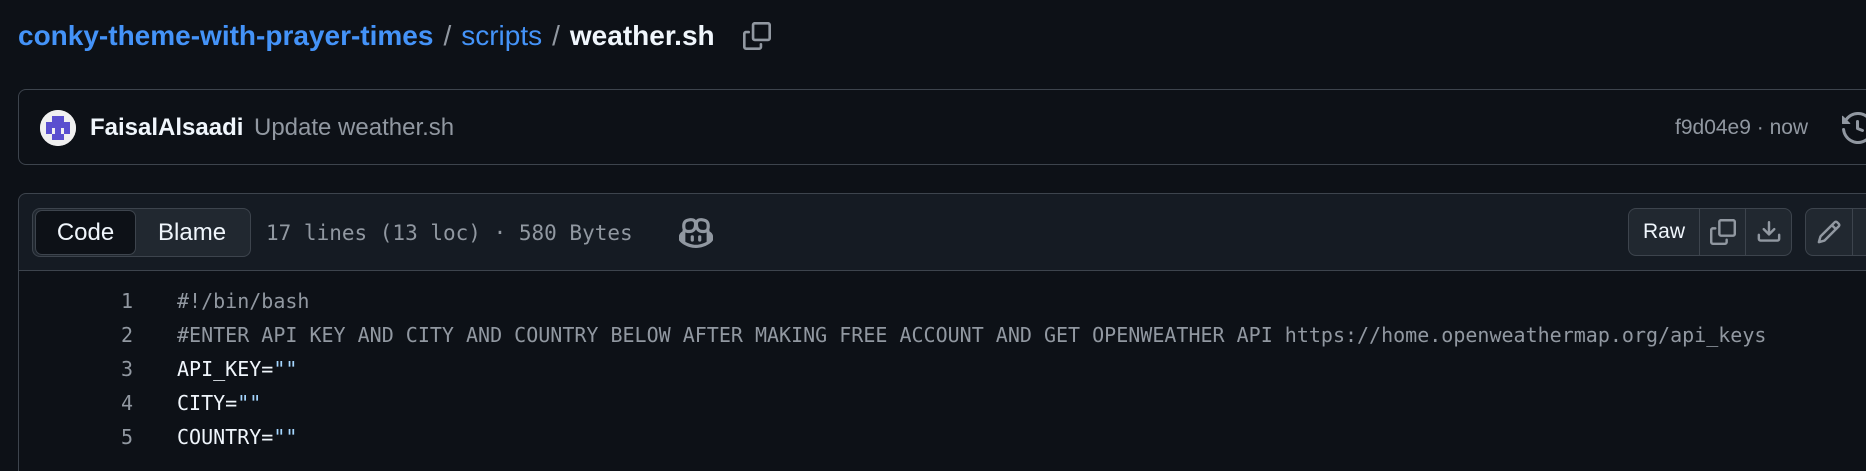 The image size is (1866, 471). What do you see at coordinates (107, 369) in the screenshot?
I see `line-number: 3` at bounding box center [107, 369].